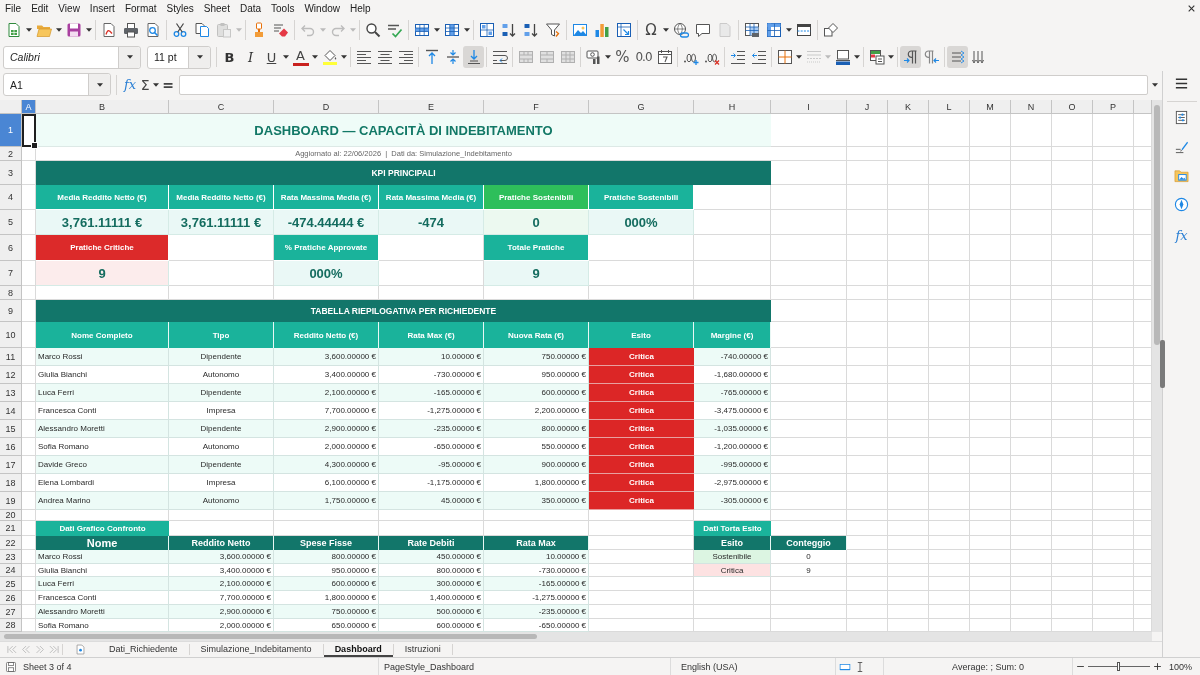 The height and width of the screenshot is (675, 1200). I want to click on column-header: C, so click(221, 107).